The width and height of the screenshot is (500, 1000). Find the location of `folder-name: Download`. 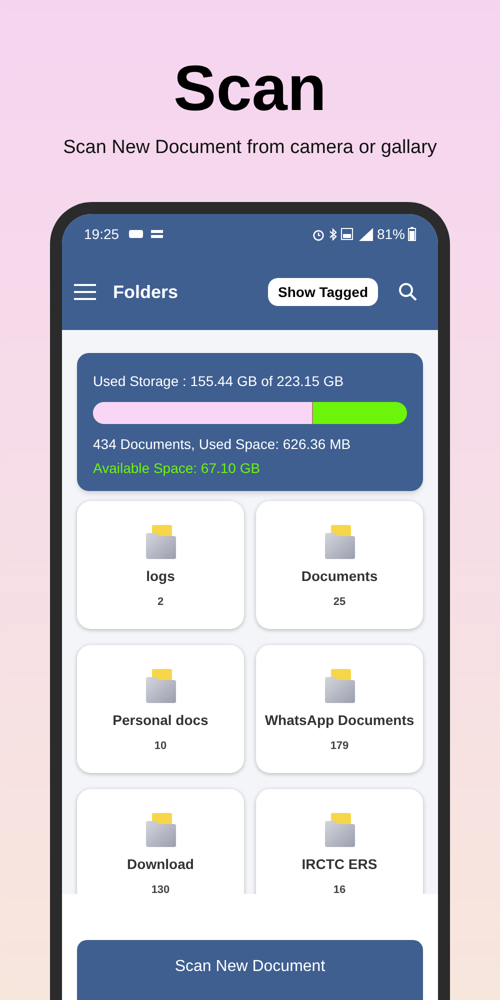

folder-name: Download is located at coordinates (160, 864).